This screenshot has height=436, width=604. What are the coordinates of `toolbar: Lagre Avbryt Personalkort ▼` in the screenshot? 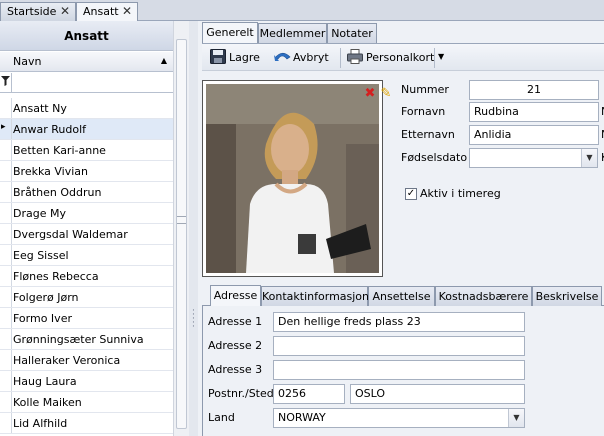 It's located at (403, 57).